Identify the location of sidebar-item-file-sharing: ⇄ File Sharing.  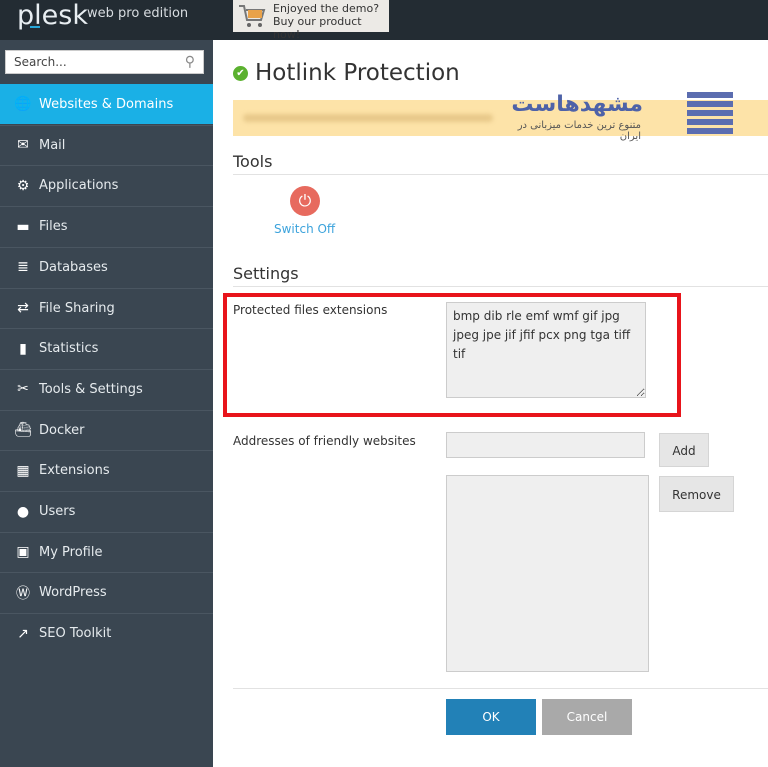
(106, 307).